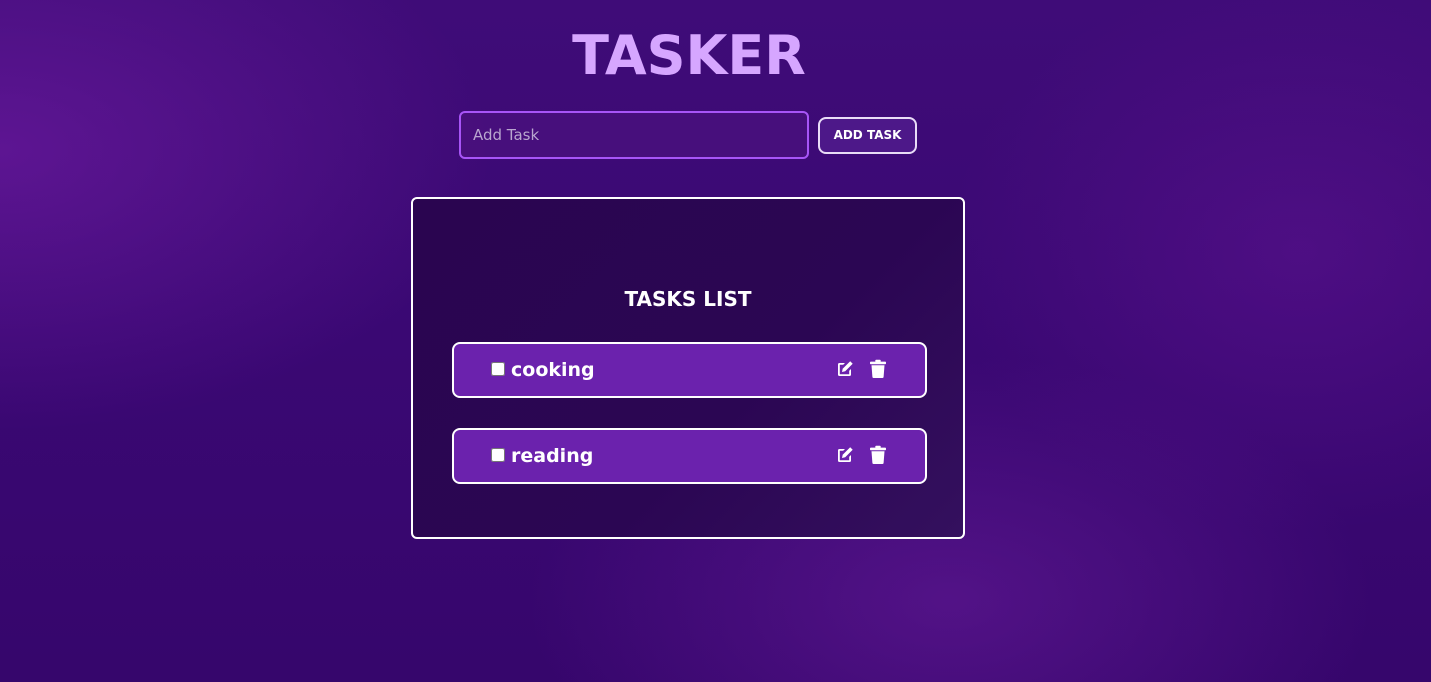  Describe the element at coordinates (634, 135) in the screenshot. I see `add-task-input` at that location.